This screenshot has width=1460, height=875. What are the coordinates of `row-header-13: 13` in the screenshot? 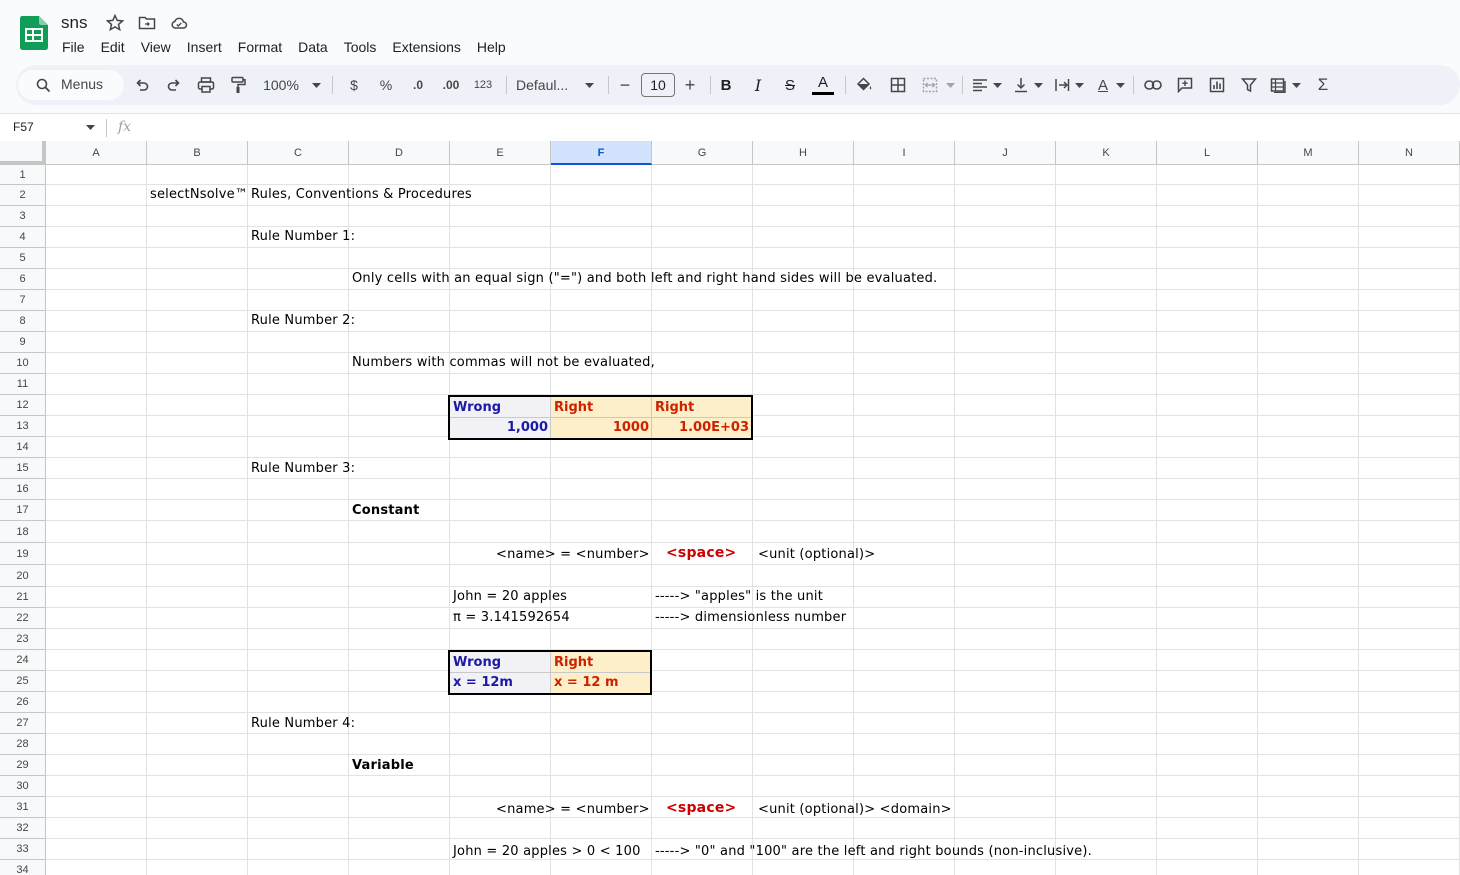 It's located at (23, 426).